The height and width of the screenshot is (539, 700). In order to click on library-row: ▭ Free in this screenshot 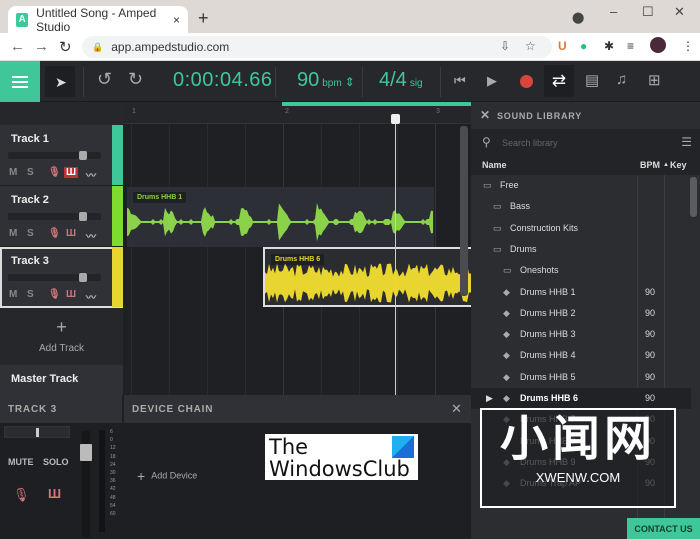, I will do `click(581, 185)`.